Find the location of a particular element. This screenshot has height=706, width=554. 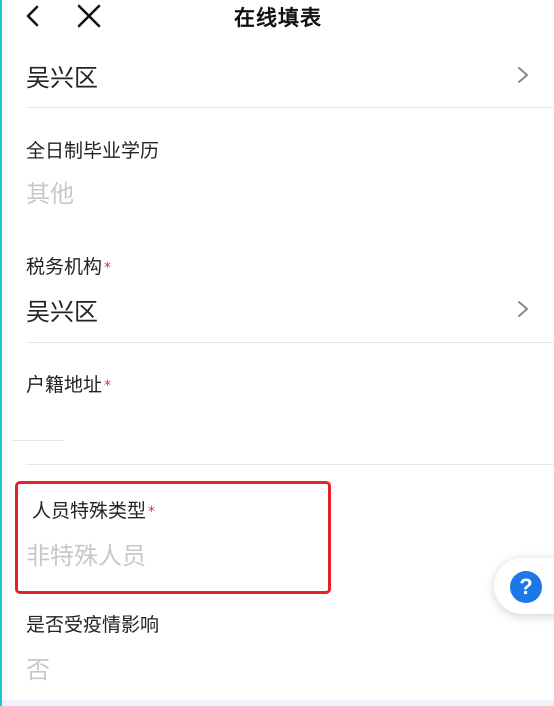

tax-authority-value: 吴兴区 is located at coordinates (62, 312).